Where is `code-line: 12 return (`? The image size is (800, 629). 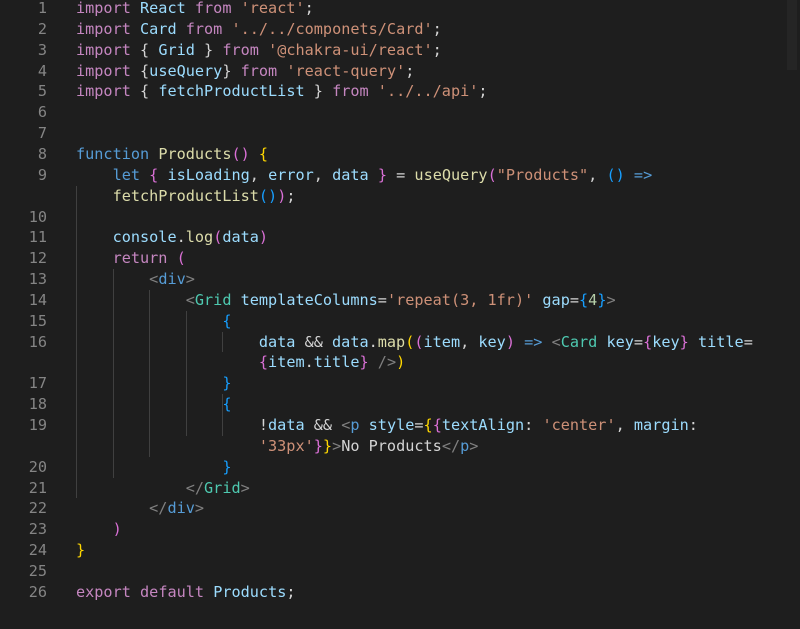
code-line: 12 return ( is located at coordinates (391, 258).